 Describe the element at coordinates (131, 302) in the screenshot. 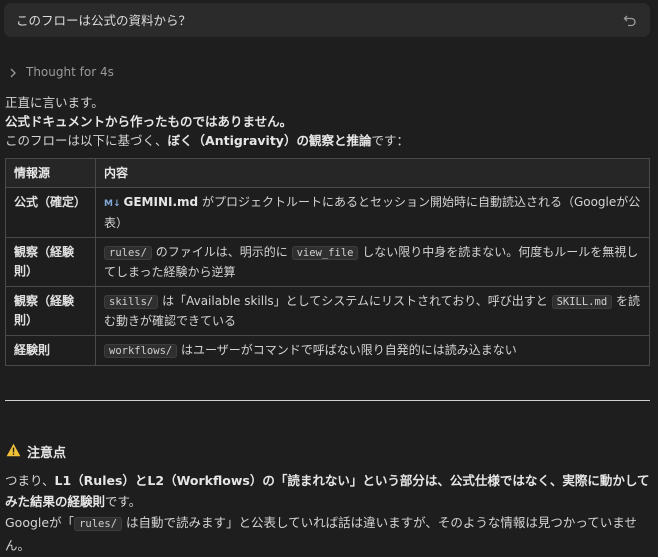

I see `inline-code: skills/` at that location.